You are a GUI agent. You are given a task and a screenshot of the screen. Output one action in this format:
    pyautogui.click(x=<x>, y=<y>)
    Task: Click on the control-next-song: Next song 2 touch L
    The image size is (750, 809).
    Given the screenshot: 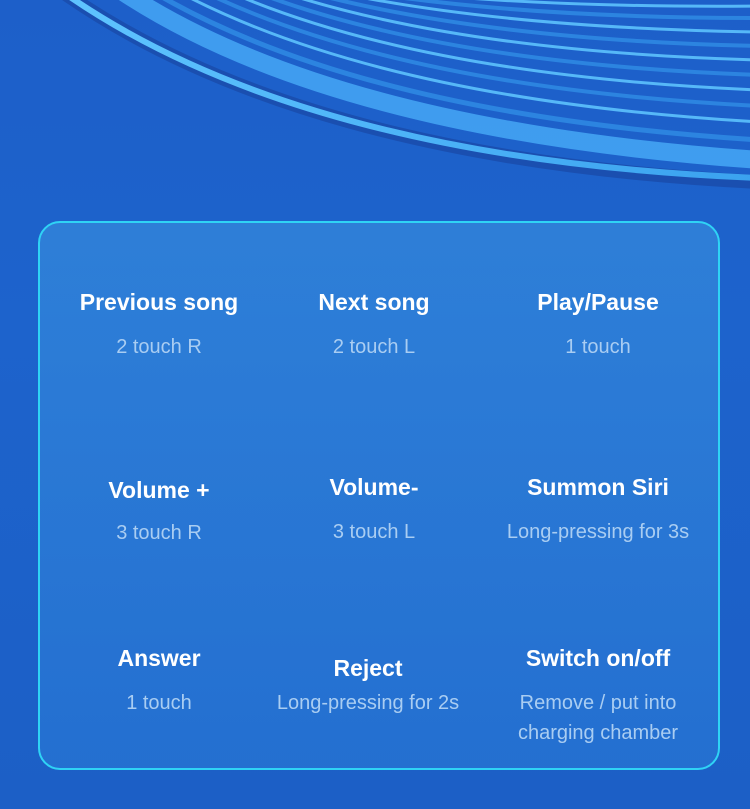 What is the action you would take?
    pyautogui.click(x=374, y=325)
    